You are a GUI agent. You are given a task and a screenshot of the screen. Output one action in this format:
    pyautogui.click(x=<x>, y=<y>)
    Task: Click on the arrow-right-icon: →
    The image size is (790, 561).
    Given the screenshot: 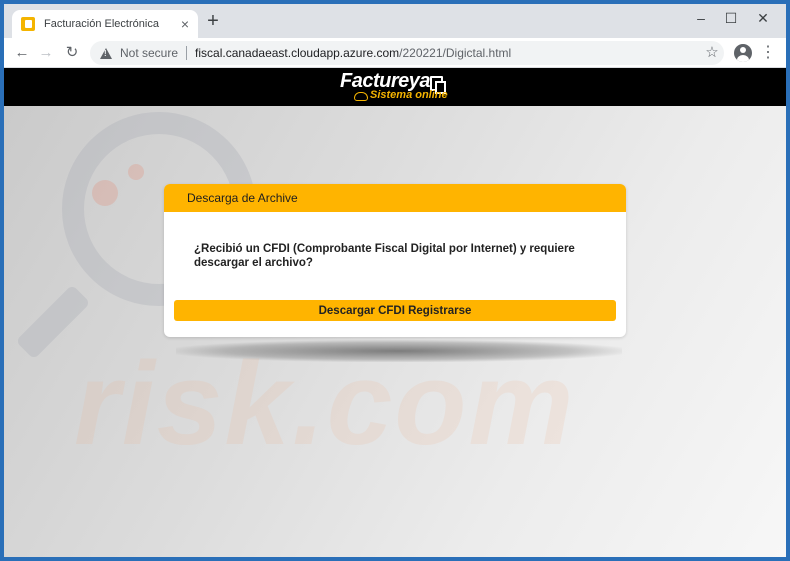 What is the action you would take?
    pyautogui.click(x=46, y=53)
    